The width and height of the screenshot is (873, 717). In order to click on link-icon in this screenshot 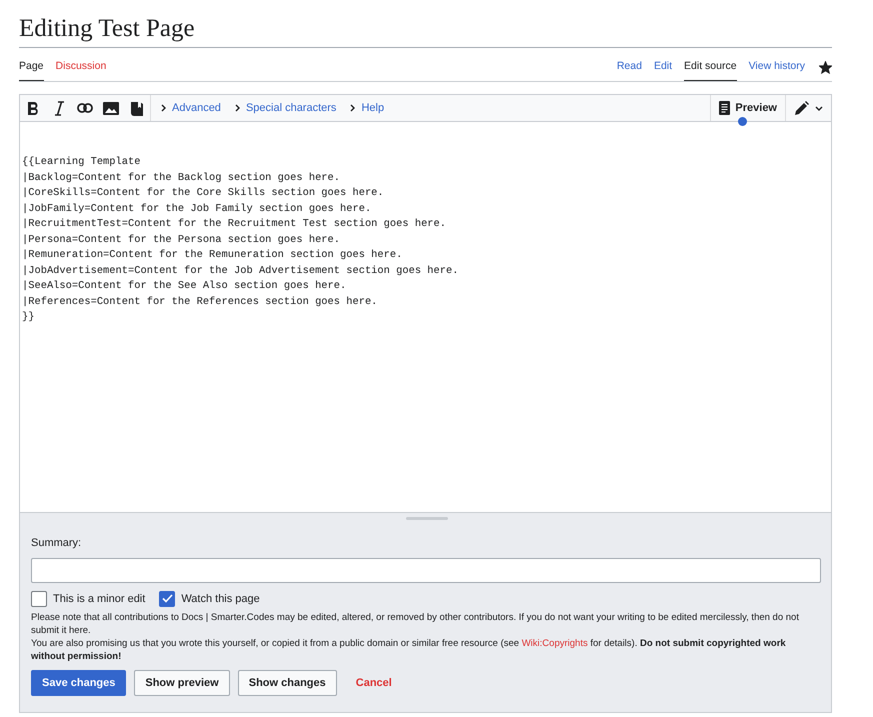, I will do `click(85, 108)`.